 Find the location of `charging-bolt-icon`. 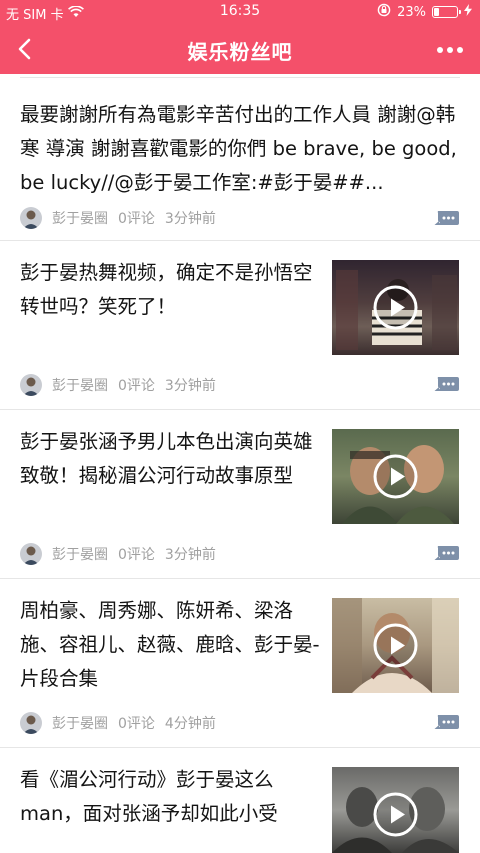

charging-bolt-icon is located at coordinates (468, 12).